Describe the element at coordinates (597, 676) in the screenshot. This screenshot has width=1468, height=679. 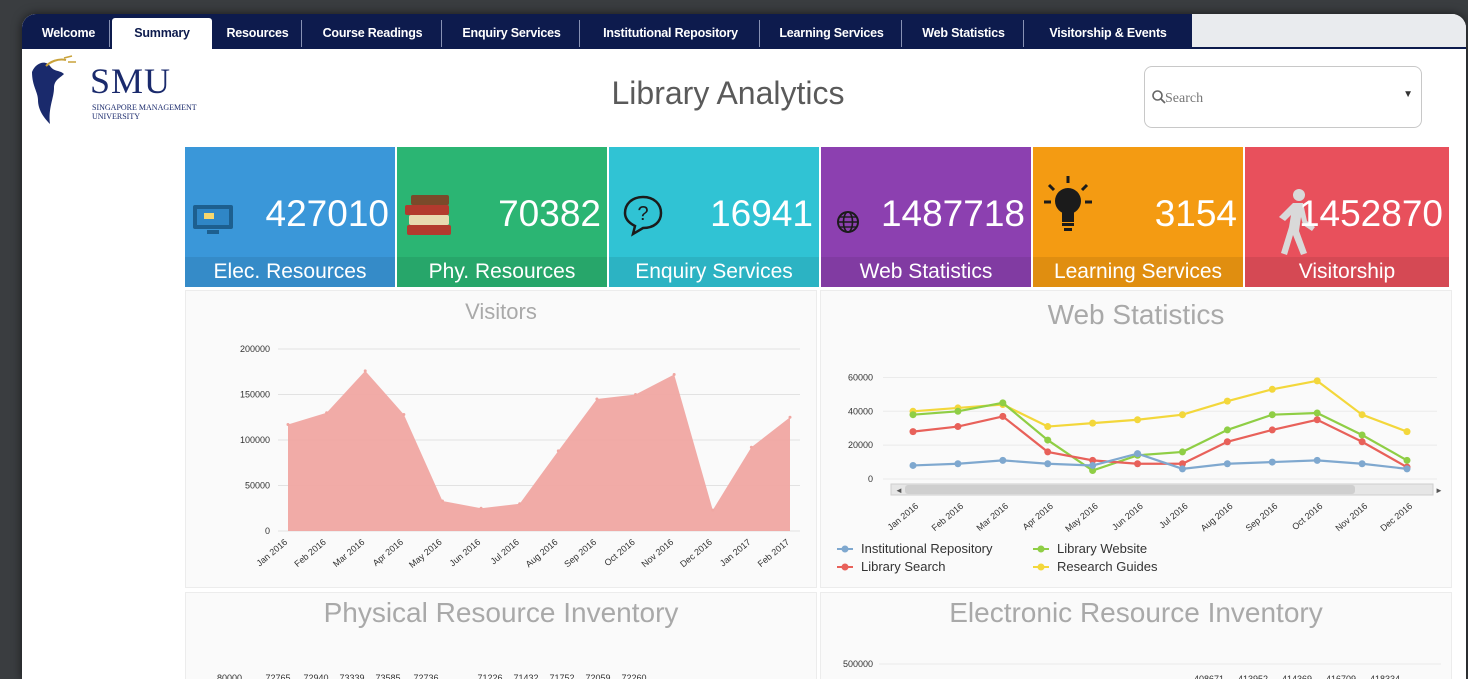
I see `data-label: 72059` at that location.